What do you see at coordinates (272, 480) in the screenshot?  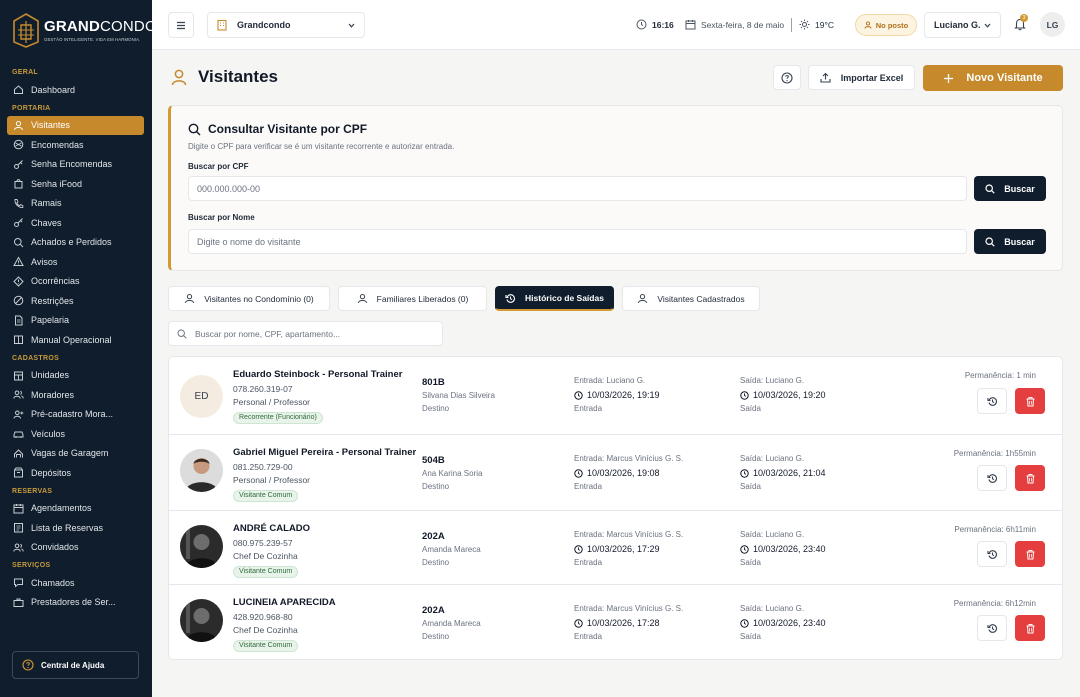 I see `visitor-role: Personal / Professor` at bounding box center [272, 480].